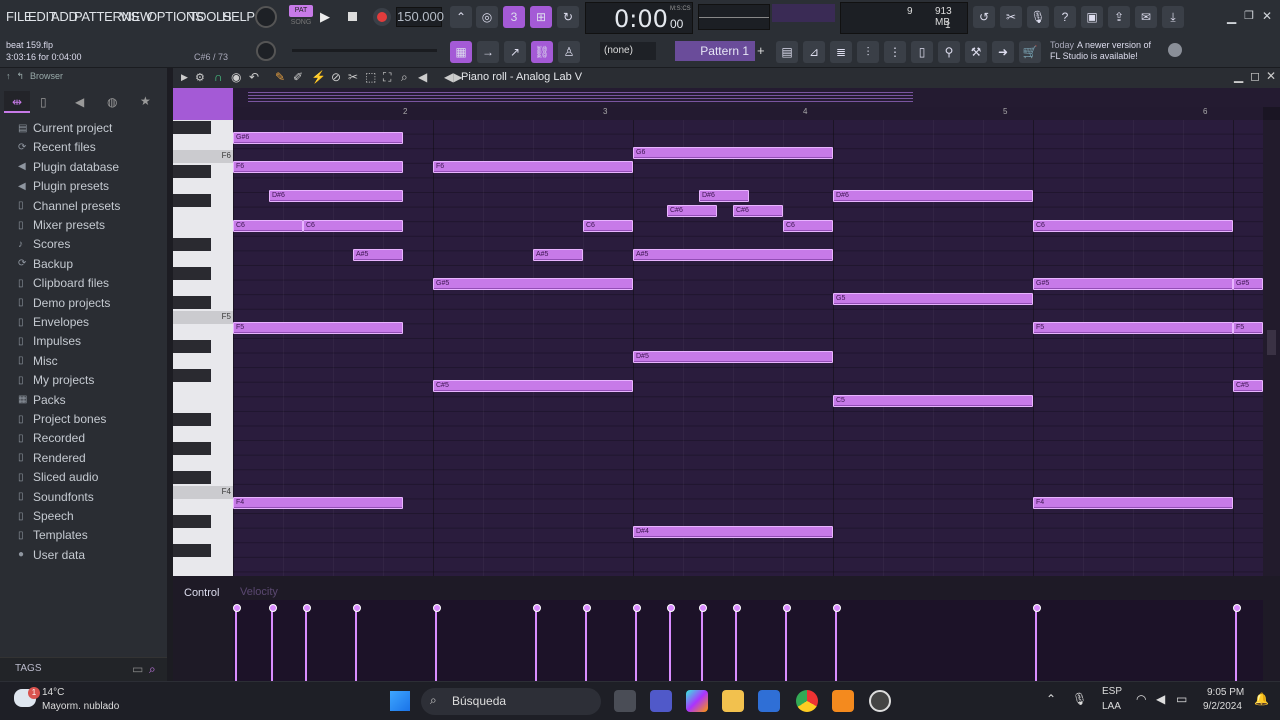 The width and height of the screenshot is (1280, 720). Describe the element at coordinates (639, 18) in the screenshot. I see `time-display: 0:00 00 M:S:CS` at that location.